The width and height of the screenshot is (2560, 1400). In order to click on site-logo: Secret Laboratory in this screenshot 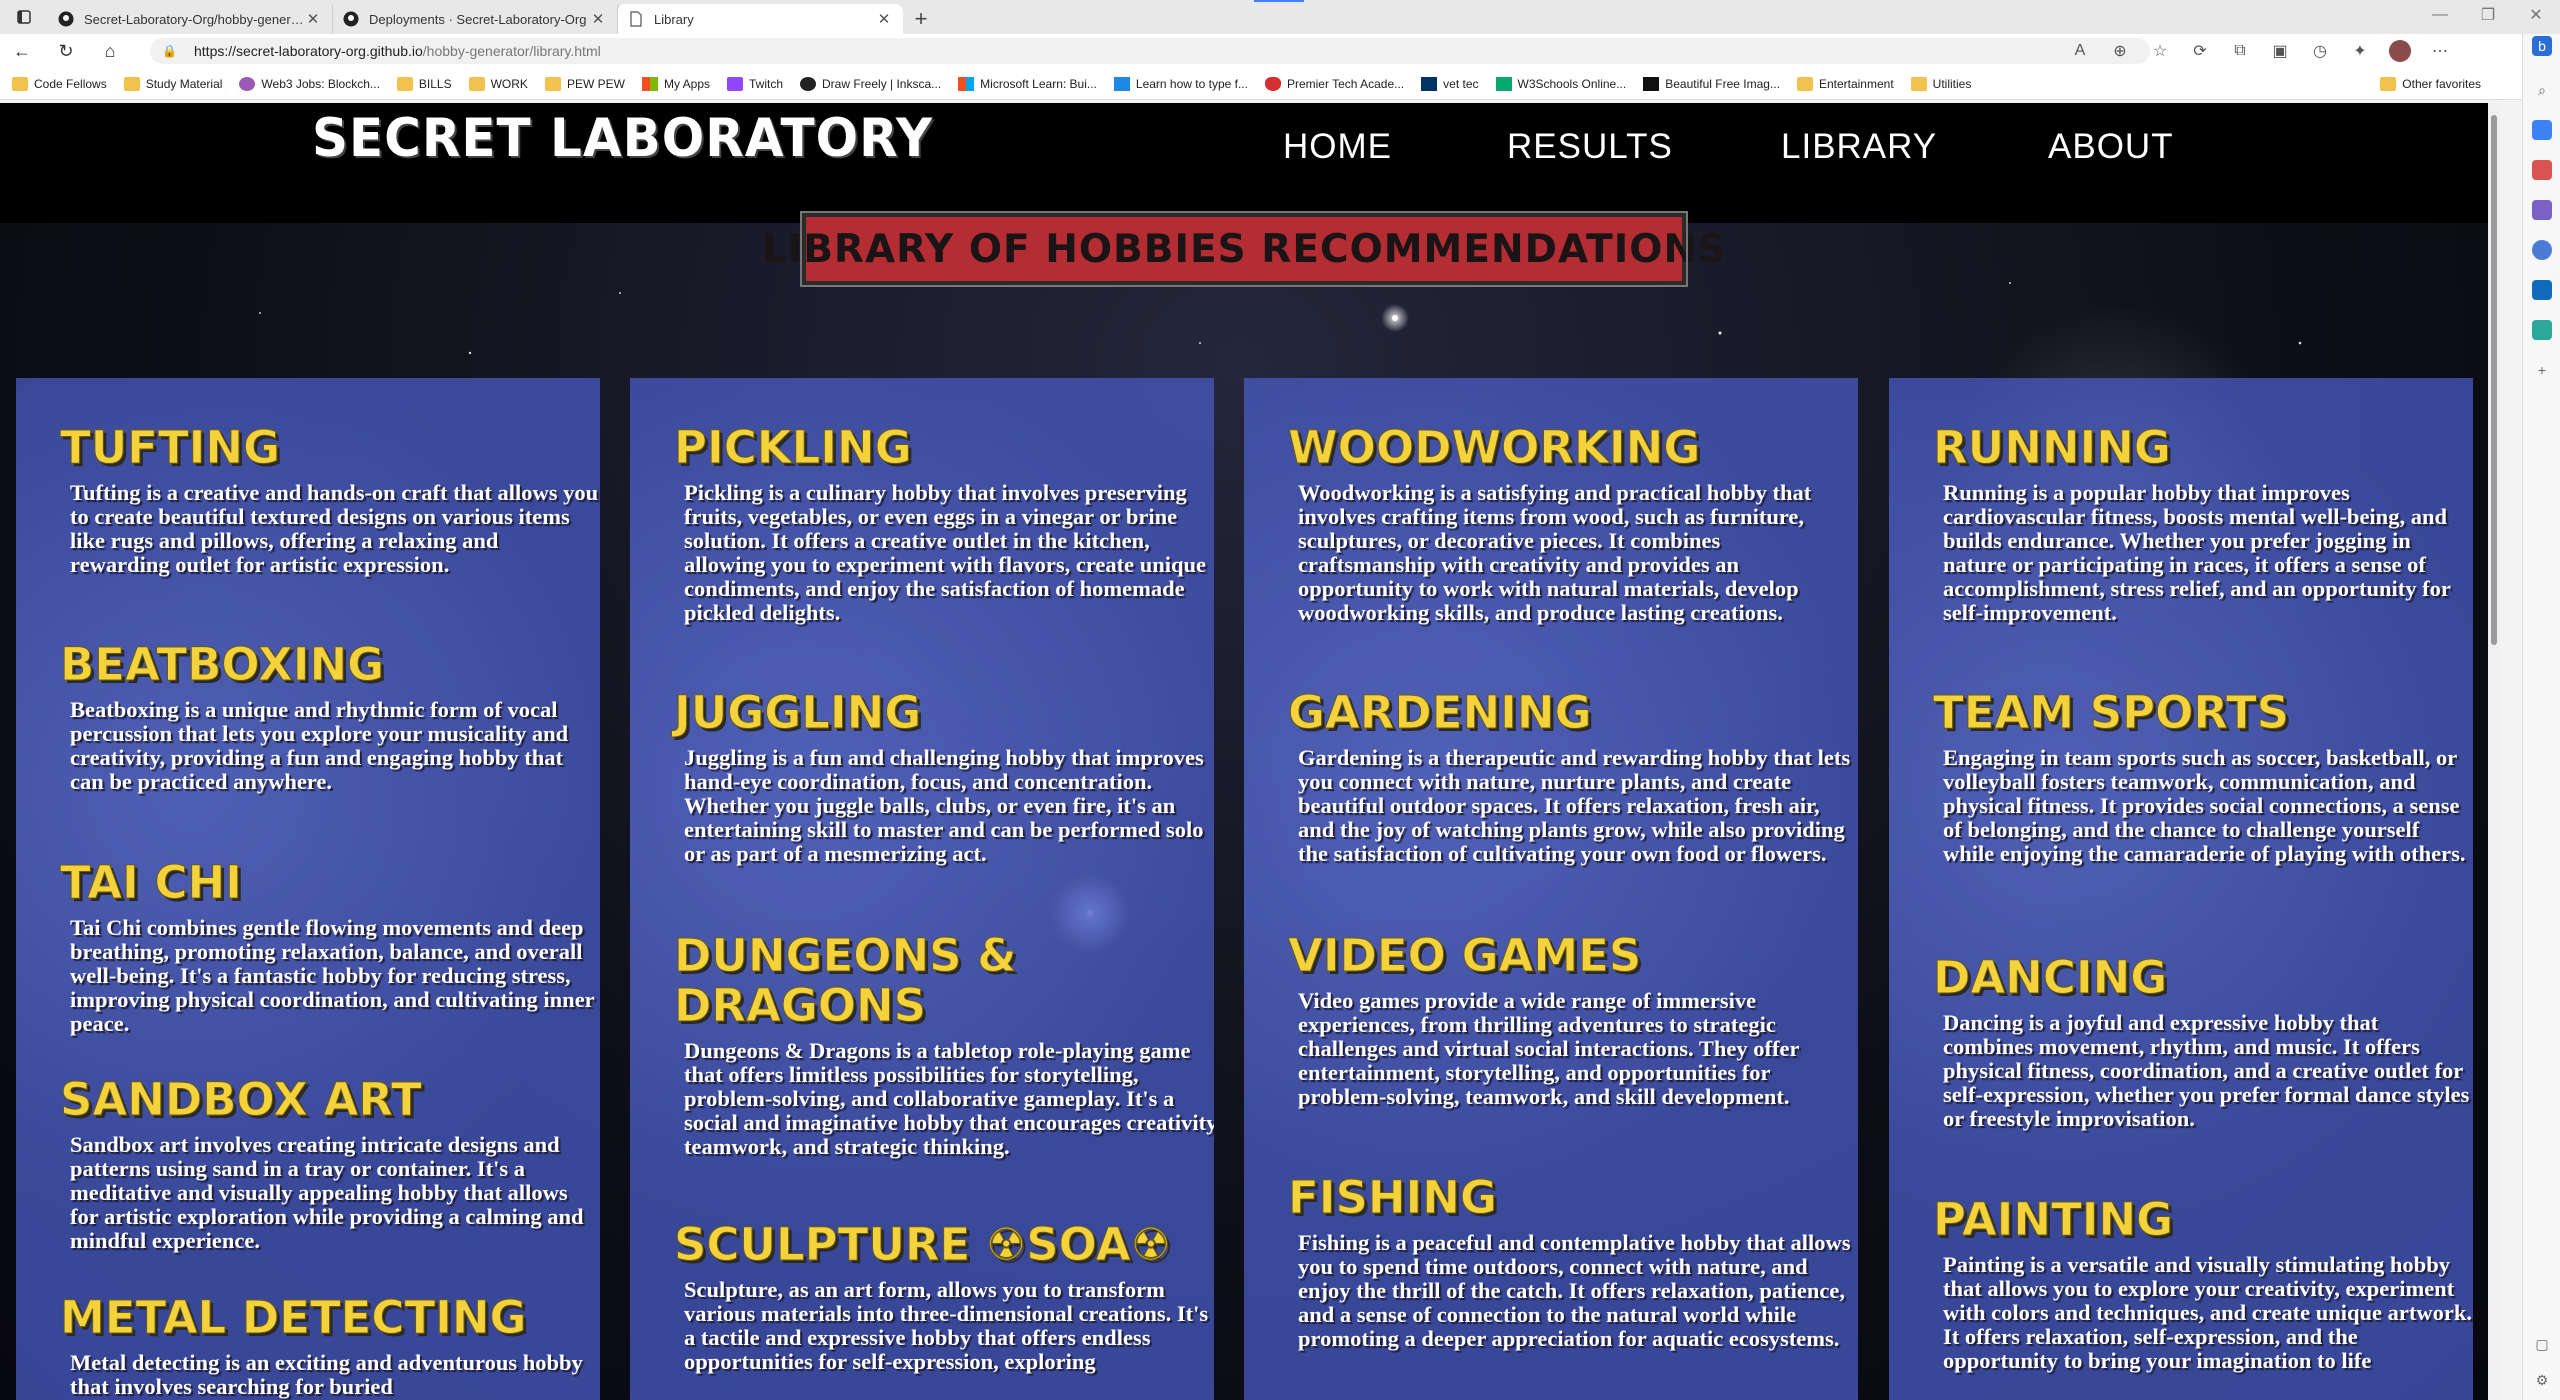, I will do `click(622, 138)`.